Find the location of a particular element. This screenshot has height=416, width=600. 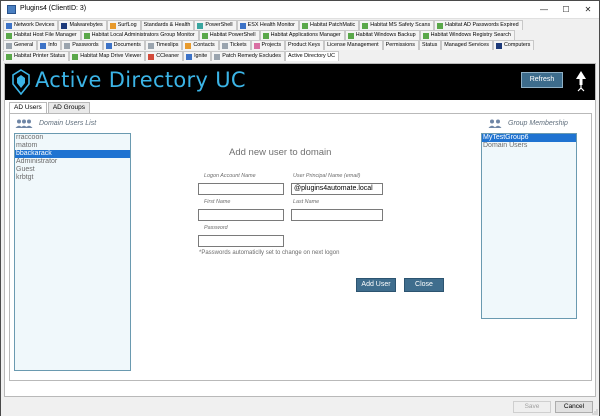

tab-label: Standards & Health is located at coordinates (167, 25).